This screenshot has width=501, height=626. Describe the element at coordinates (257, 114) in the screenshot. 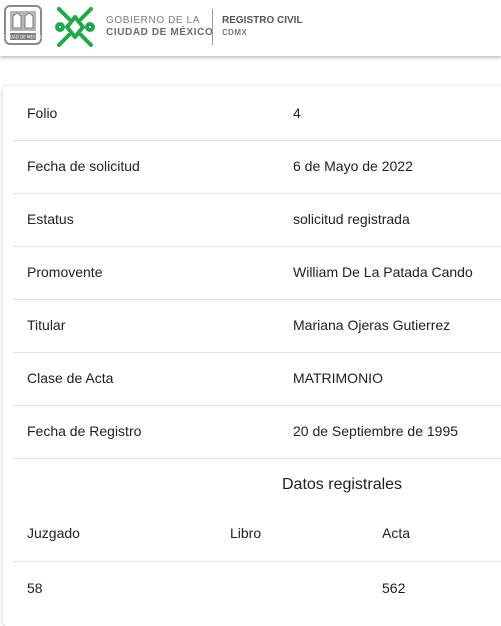

I see `detail-row-folio: Folio 4` at that location.